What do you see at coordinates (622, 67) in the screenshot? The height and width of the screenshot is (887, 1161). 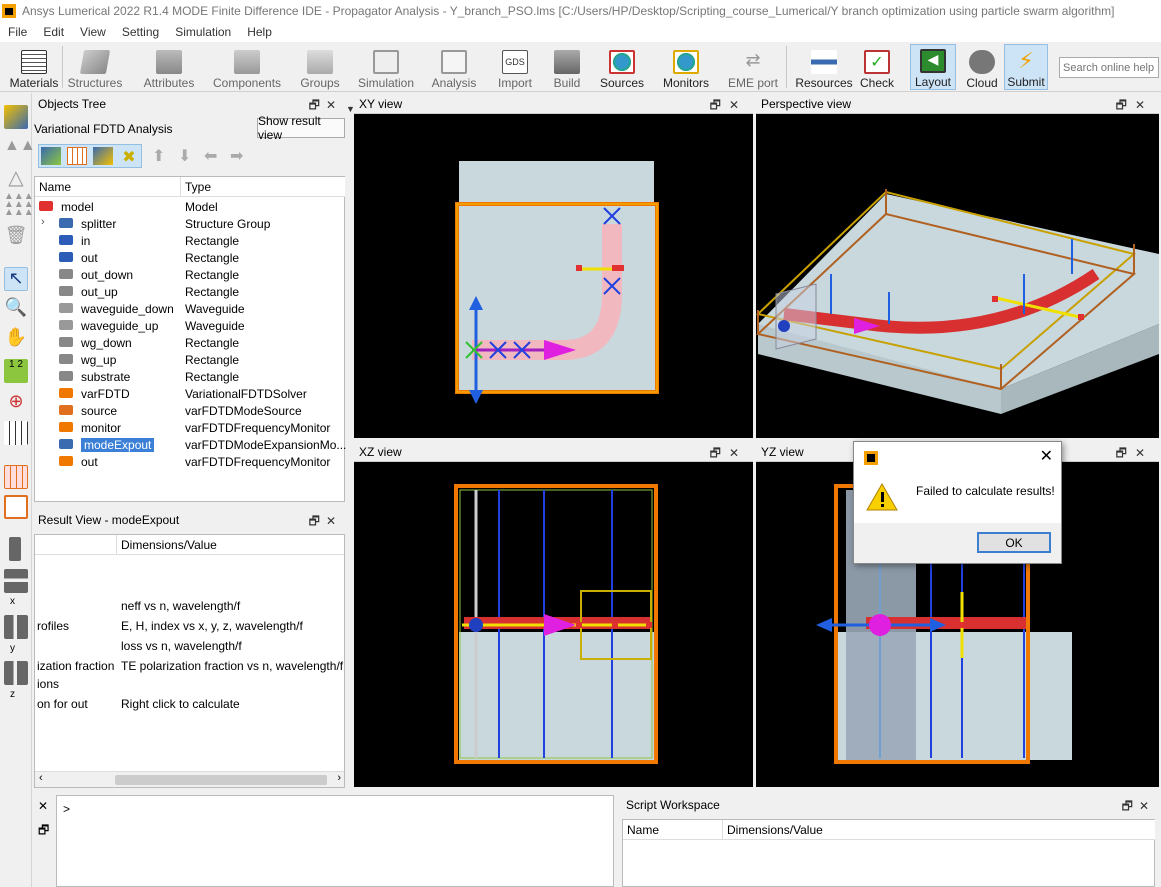 I see `sources-button: Sources` at bounding box center [622, 67].